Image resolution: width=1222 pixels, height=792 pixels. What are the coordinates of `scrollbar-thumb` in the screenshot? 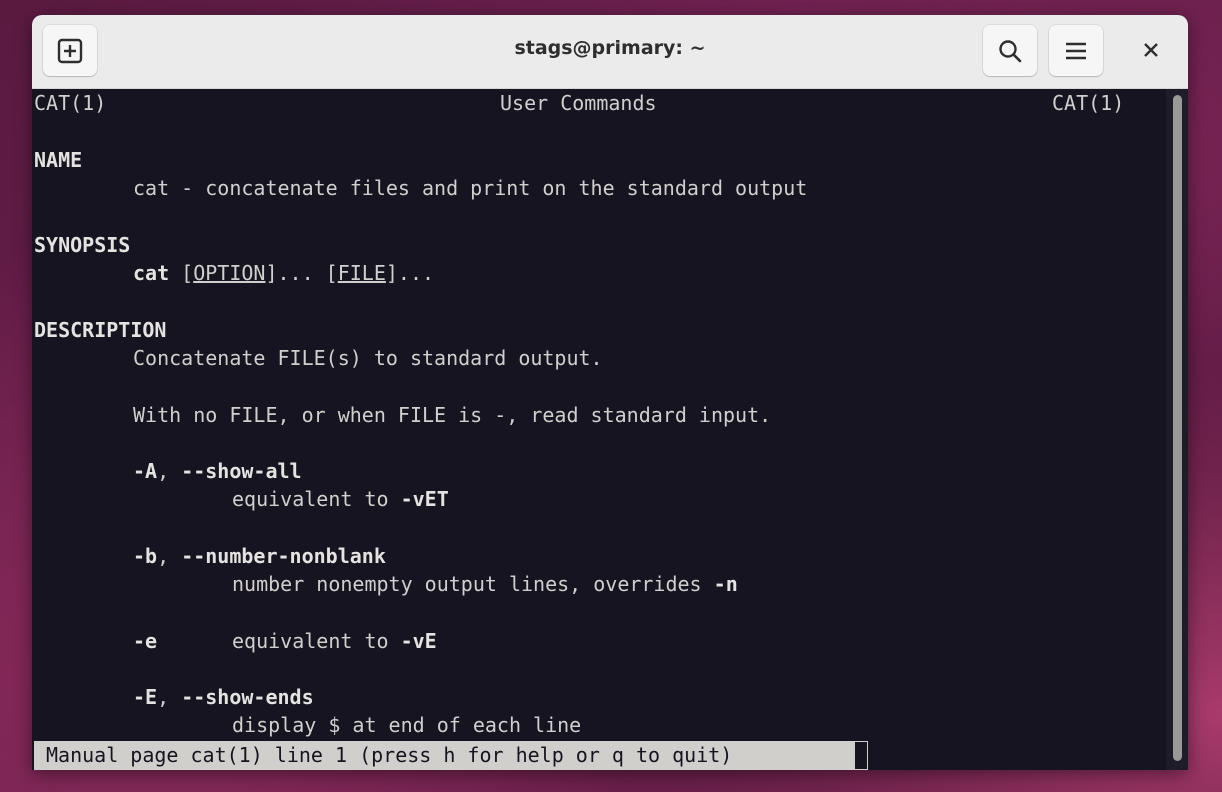 It's located at (1177, 428).